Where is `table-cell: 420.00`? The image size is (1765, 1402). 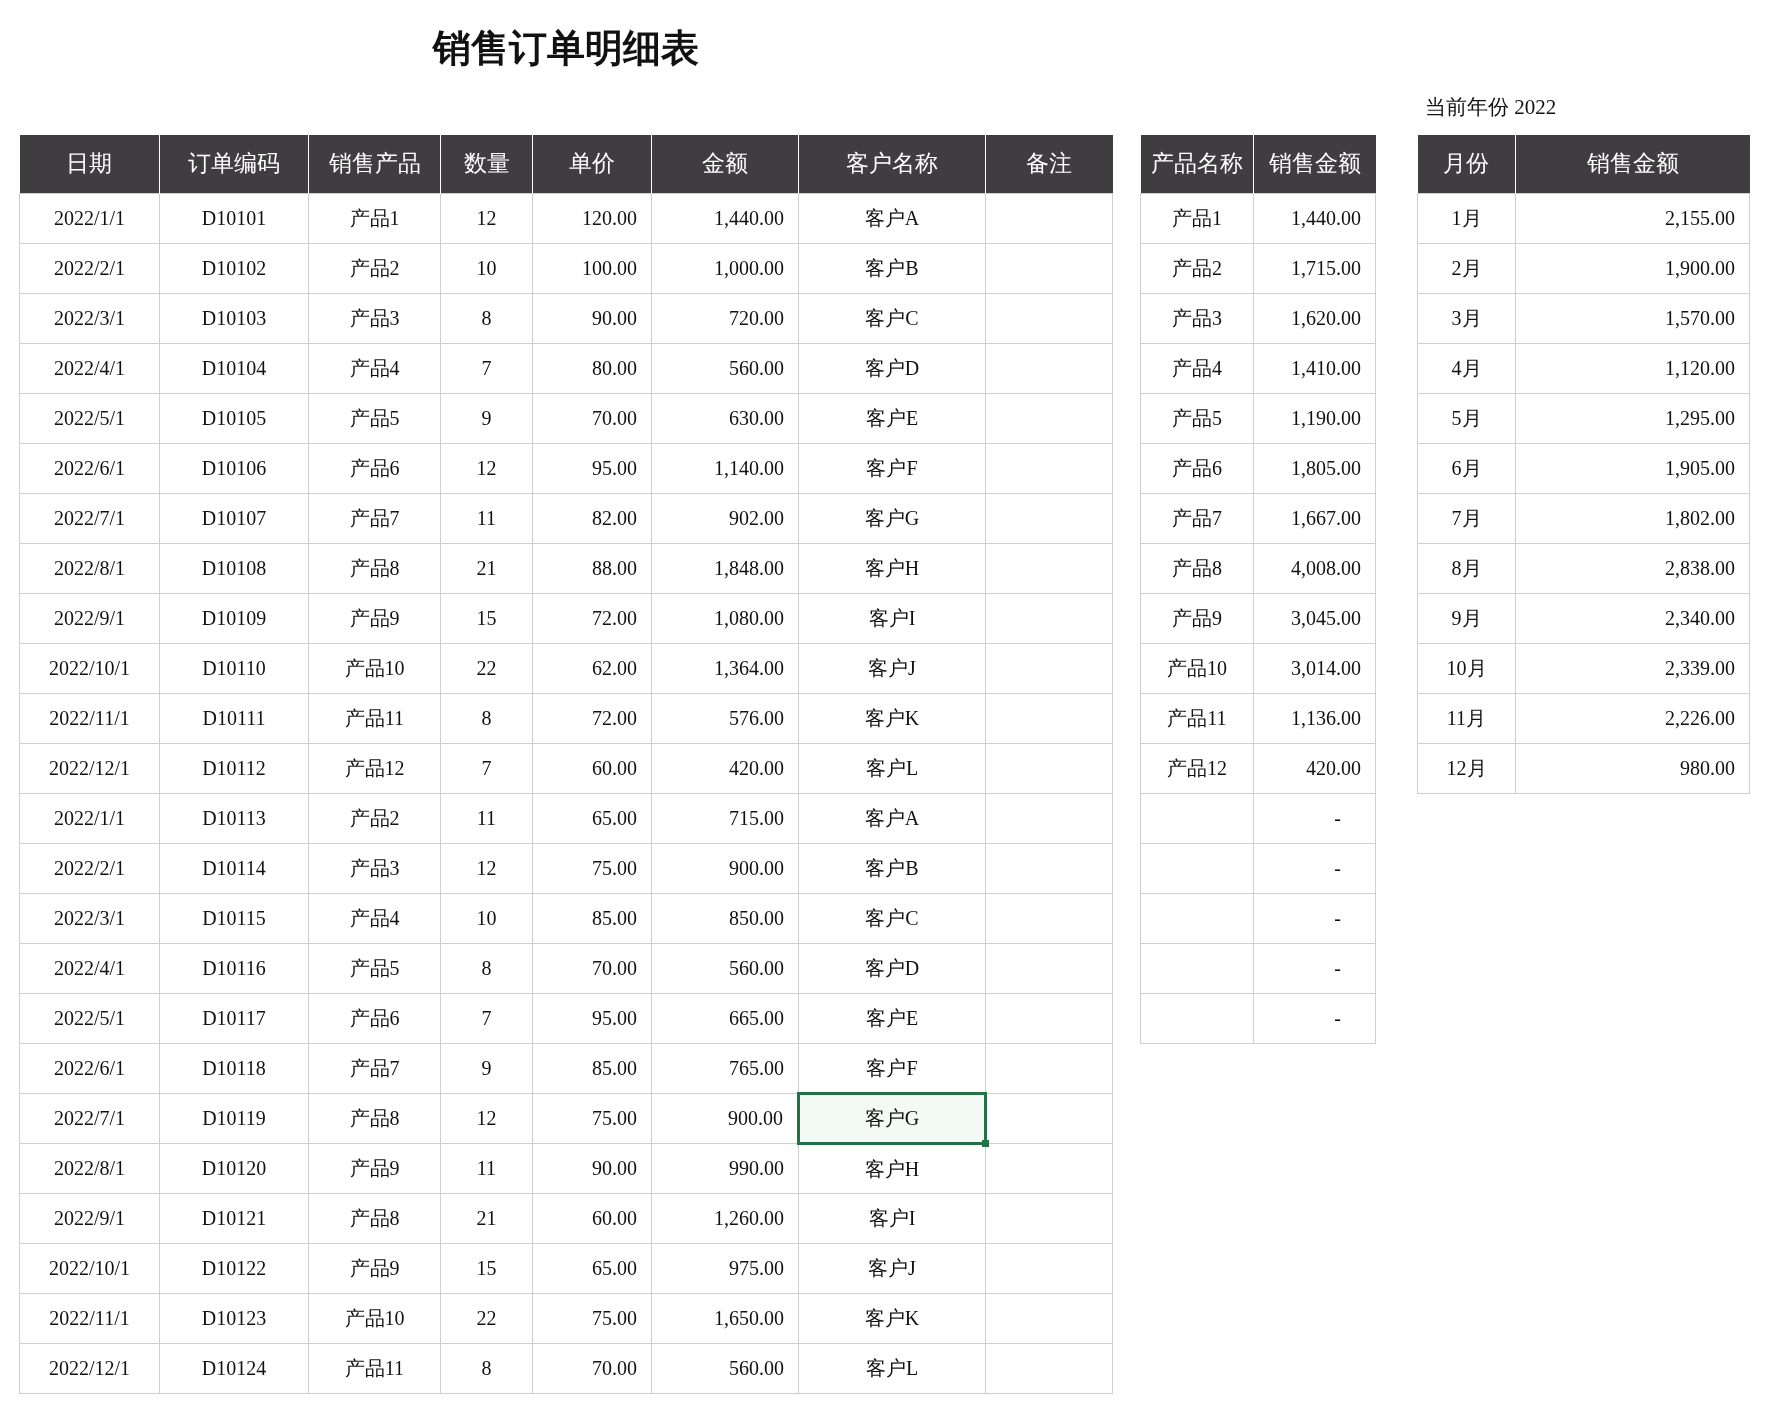 table-cell: 420.00 is located at coordinates (725, 768).